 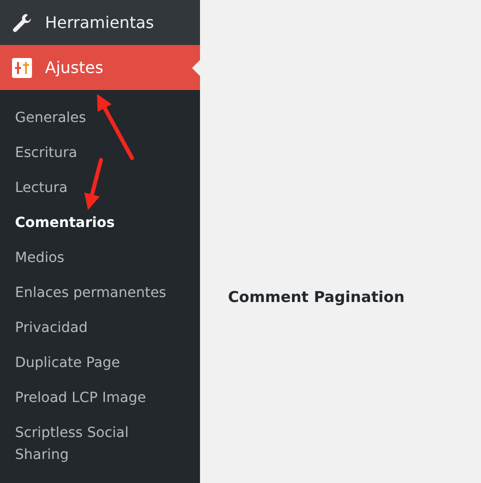 I want to click on submenu-item: Escritura, so click(x=100, y=152).